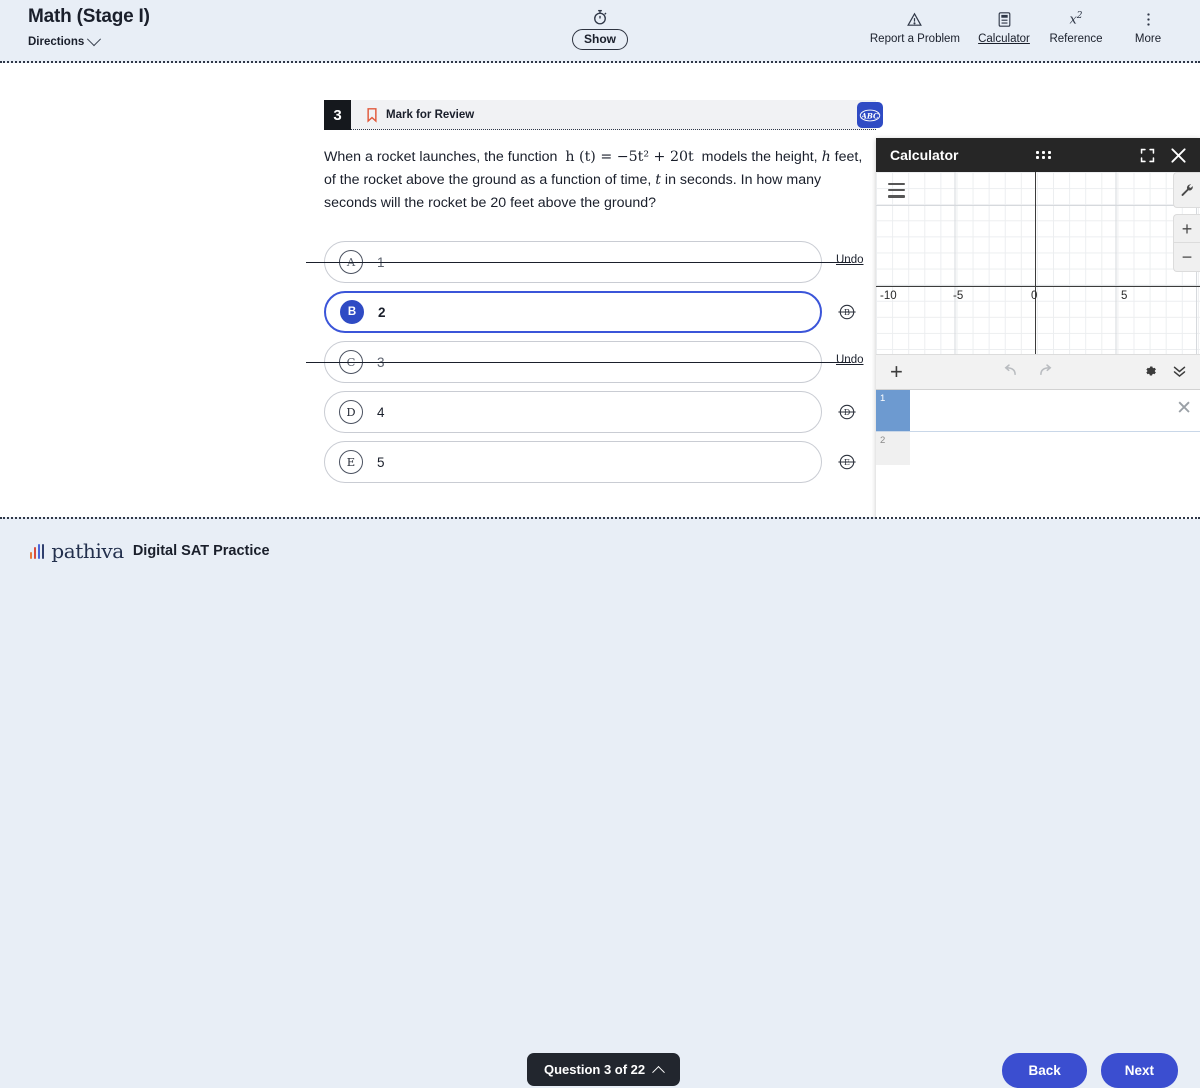  Describe the element at coordinates (37, 551) in the screenshot. I see `pathiva-logo-mark-icon` at that location.